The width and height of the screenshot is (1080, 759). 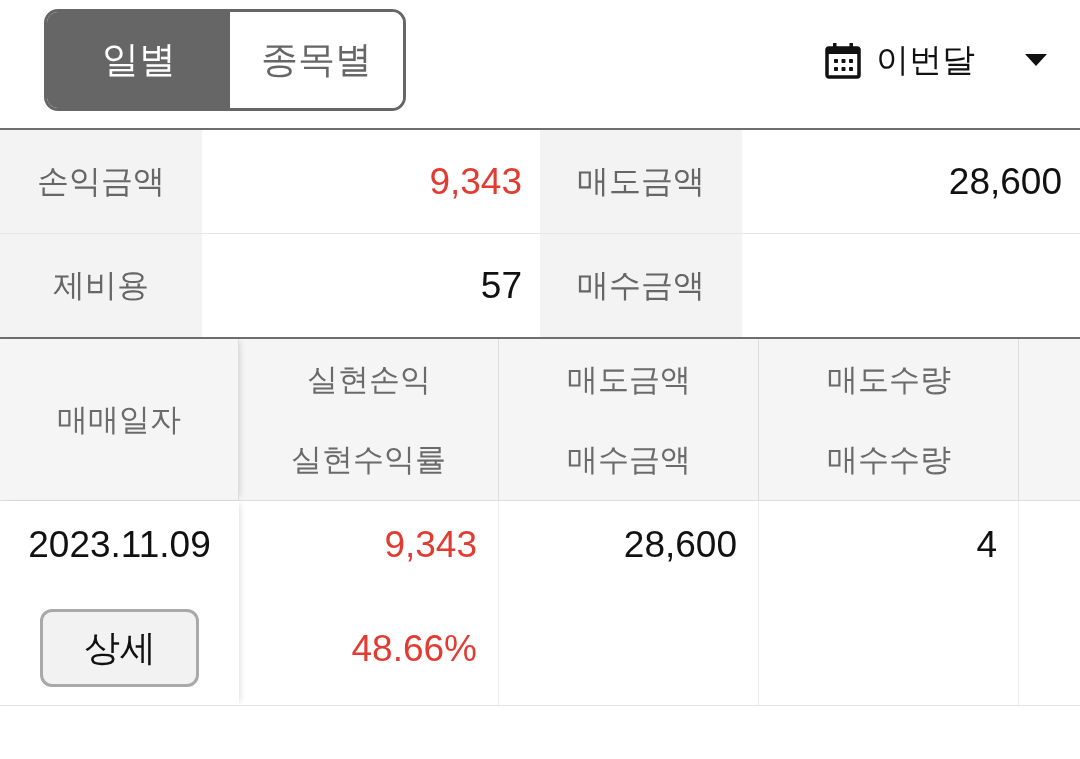 What do you see at coordinates (628, 379) in the screenshot?
I see `column-label: 매도금액` at bounding box center [628, 379].